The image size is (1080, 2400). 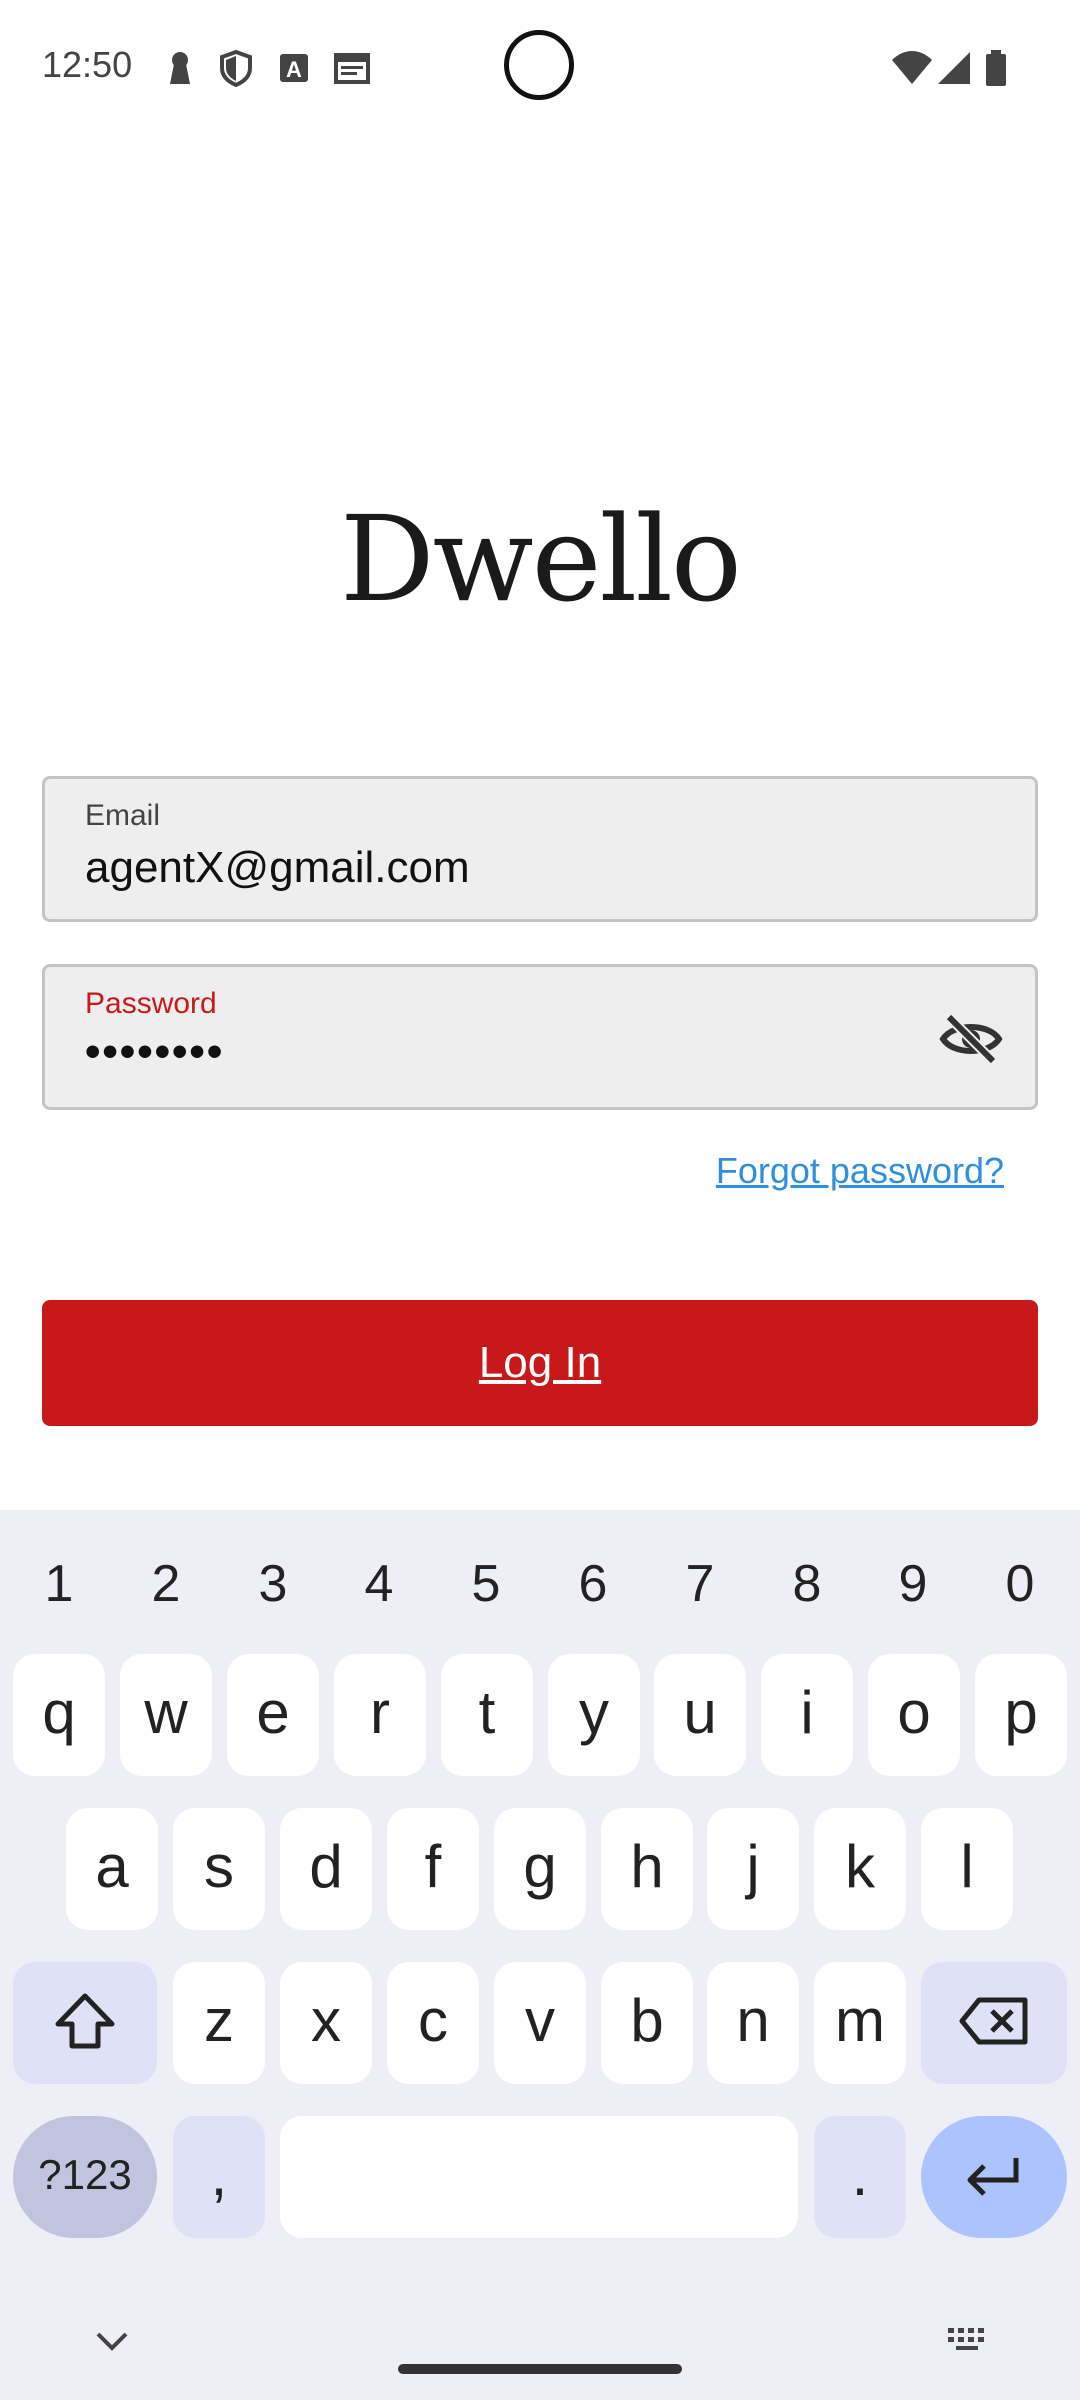 What do you see at coordinates (540, 1037) in the screenshot?
I see `password-field: Password ••••••••` at bounding box center [540, 1037].